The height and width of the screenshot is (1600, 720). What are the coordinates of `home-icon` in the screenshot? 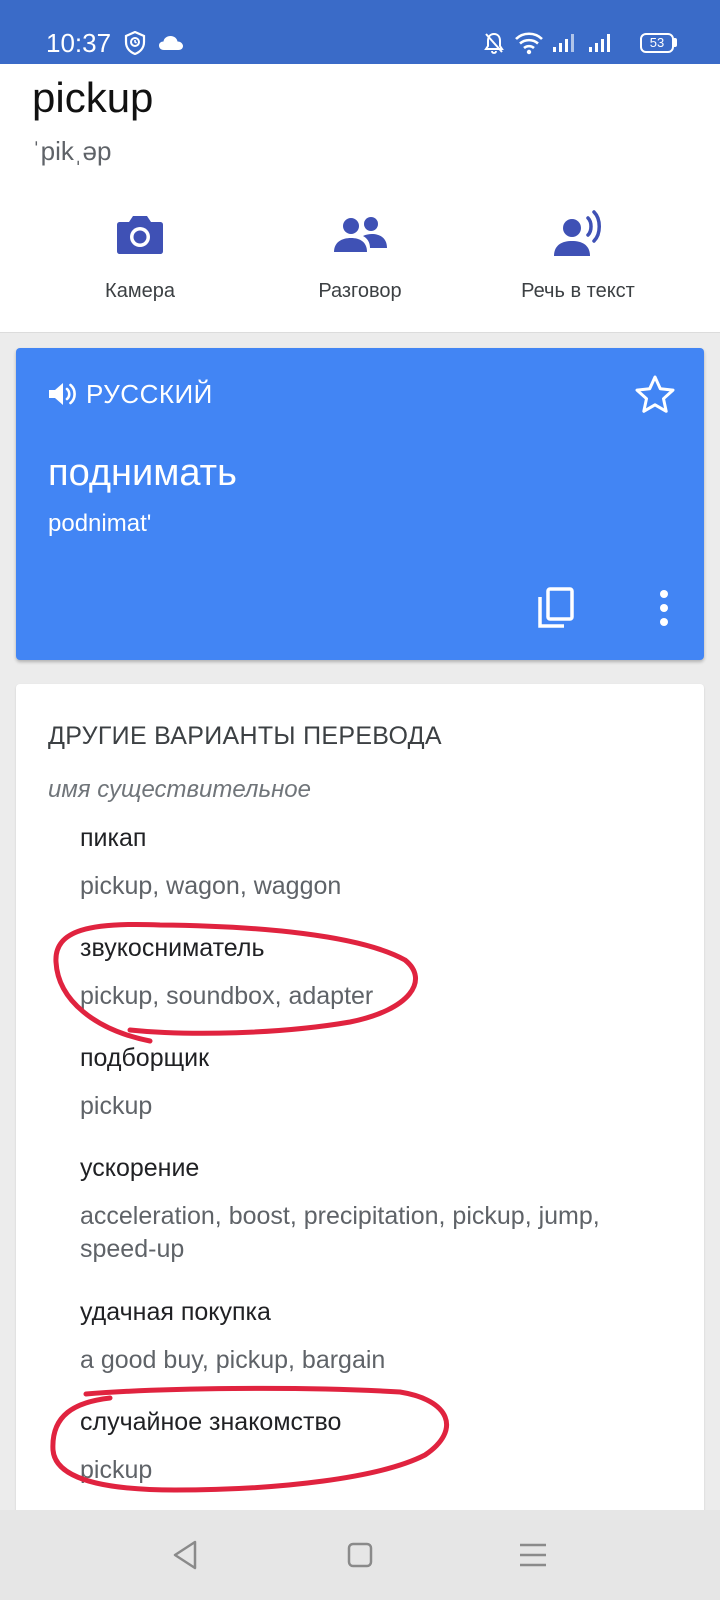 It's located at (360, 1555).